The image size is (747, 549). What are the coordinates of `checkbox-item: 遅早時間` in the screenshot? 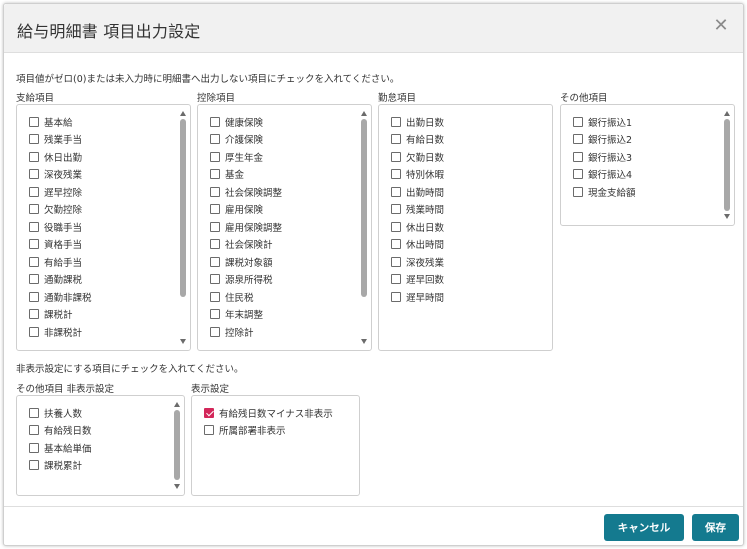 It's located at (417, 297).